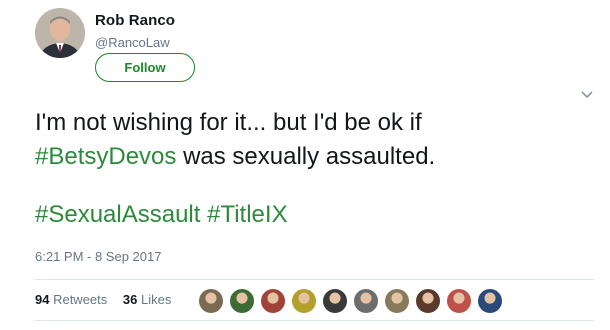 This screenshot has height=330, width=610. Describe the element at coordinates (145, 67) in the screenshot. I see `follow-button: Follow` at that location.